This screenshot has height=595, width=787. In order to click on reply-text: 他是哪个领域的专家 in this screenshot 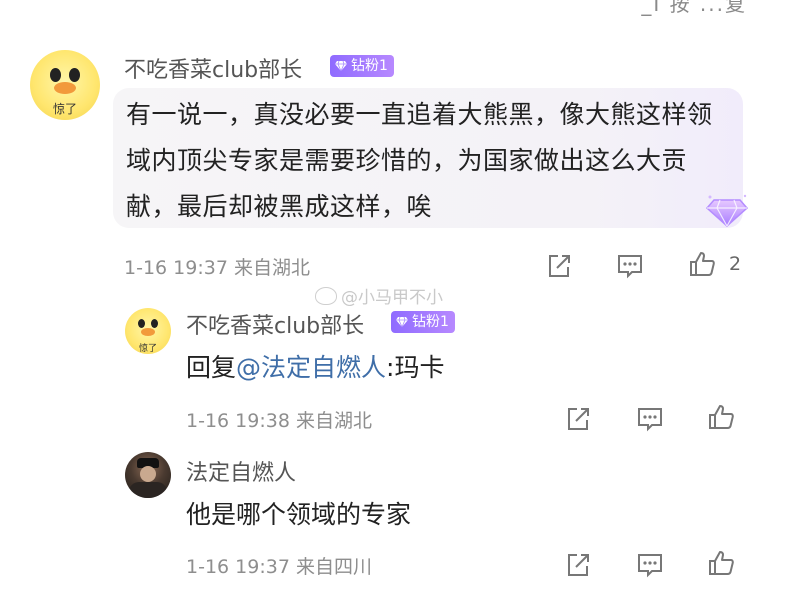, I will do `click(299, 514)`.